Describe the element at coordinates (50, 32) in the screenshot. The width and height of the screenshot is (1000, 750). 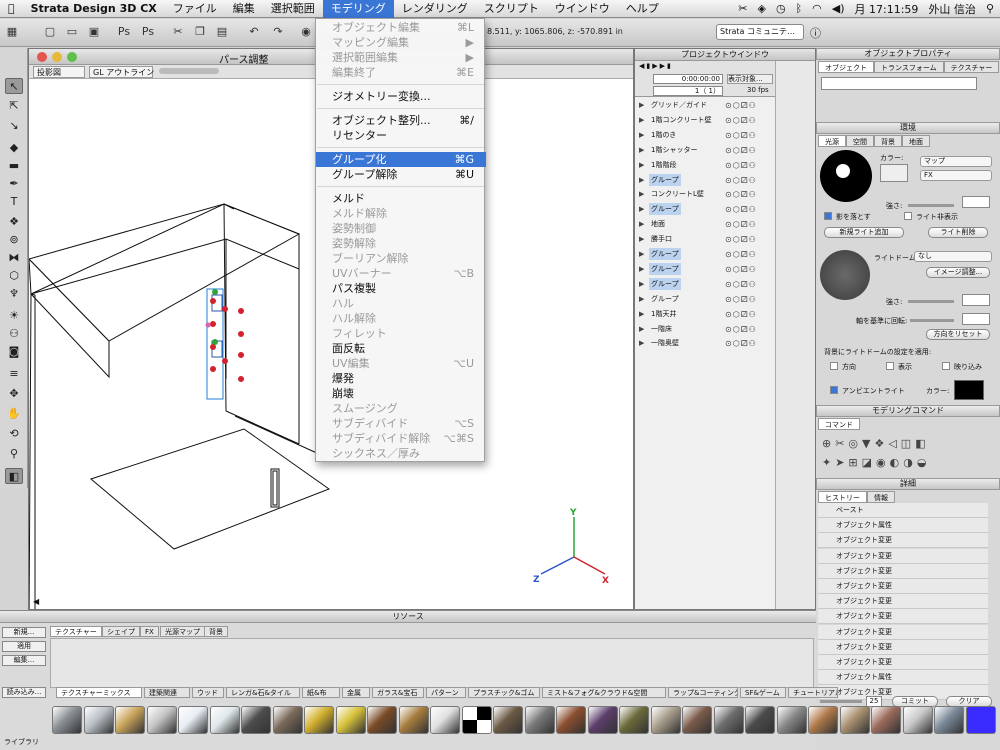
I see `new-doc-icon: ▢` at that location.